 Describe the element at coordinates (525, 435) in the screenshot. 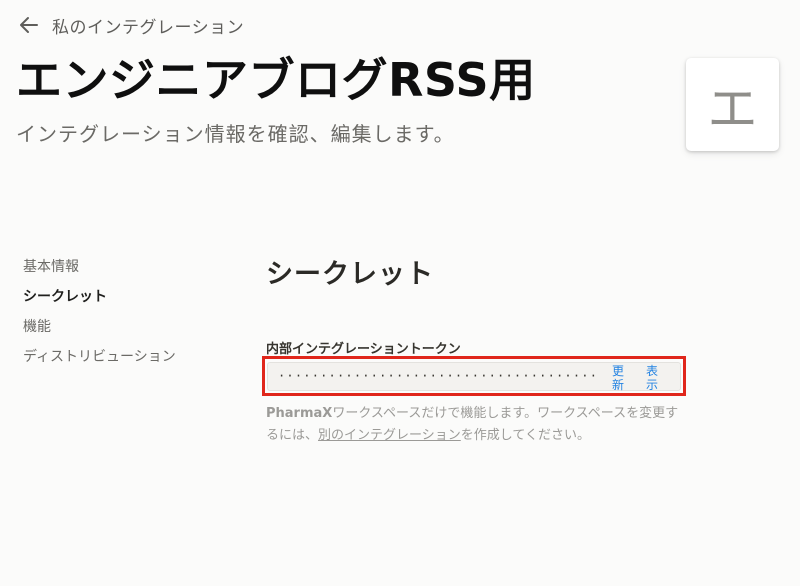

I see `help-text-part-2: を作成してください。` at that location.